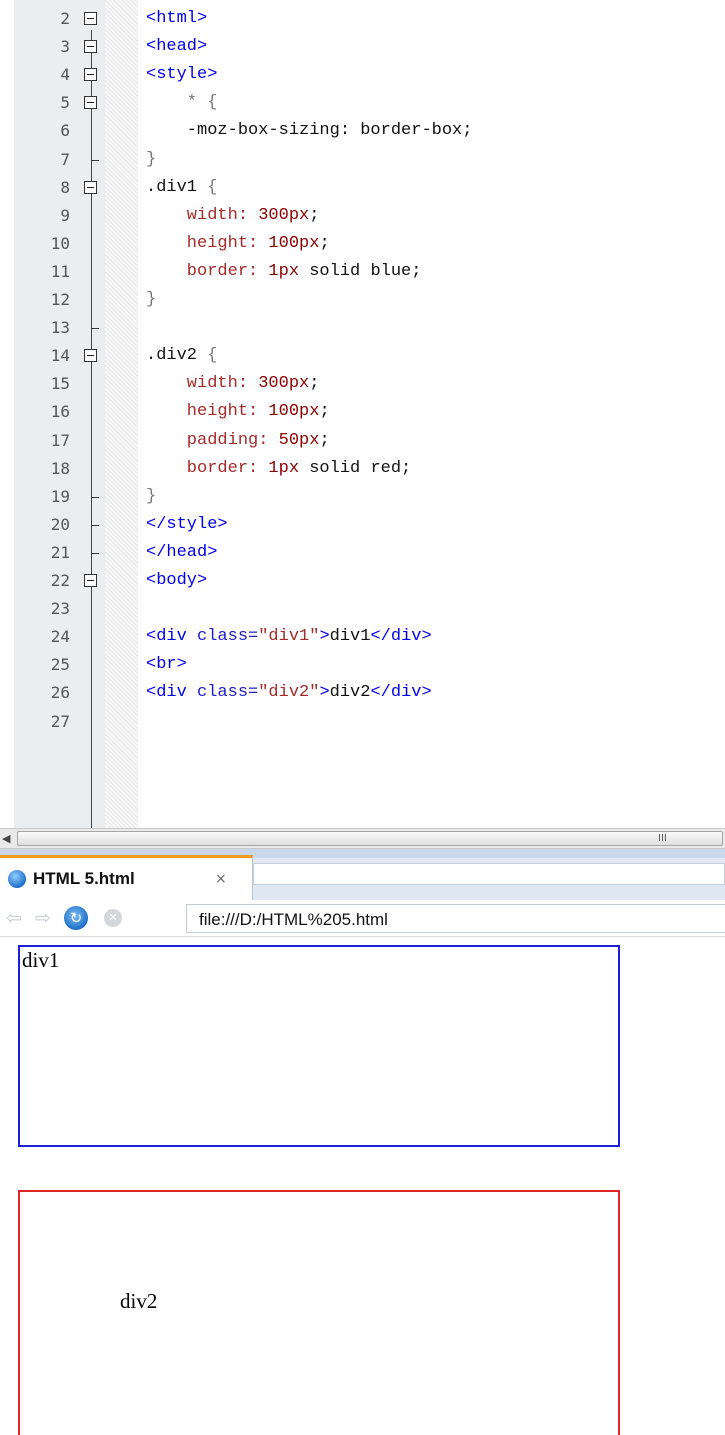 The image size is (725, 1435). I want to click on line-number: 12, so click(60, 299).